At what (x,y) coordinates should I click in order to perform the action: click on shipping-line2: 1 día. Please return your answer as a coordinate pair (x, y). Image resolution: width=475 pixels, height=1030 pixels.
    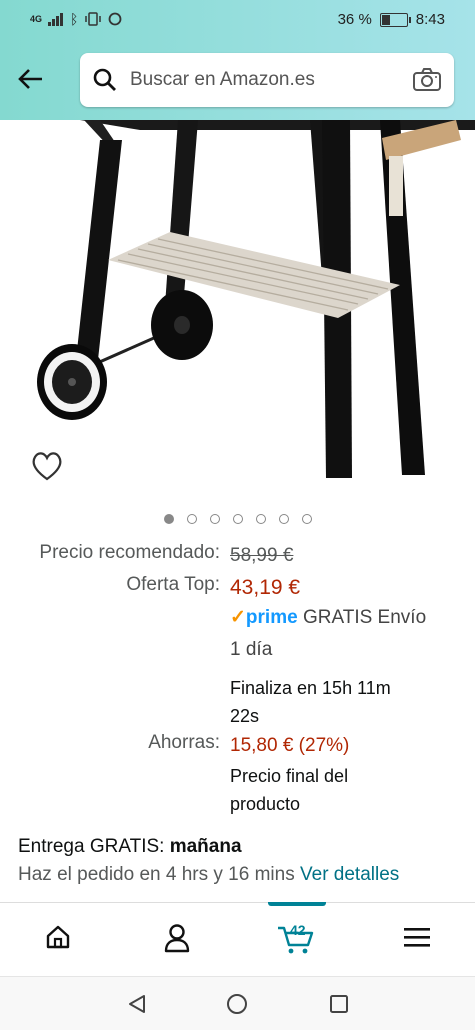
    Looking at the image, I should click on (251, 649).